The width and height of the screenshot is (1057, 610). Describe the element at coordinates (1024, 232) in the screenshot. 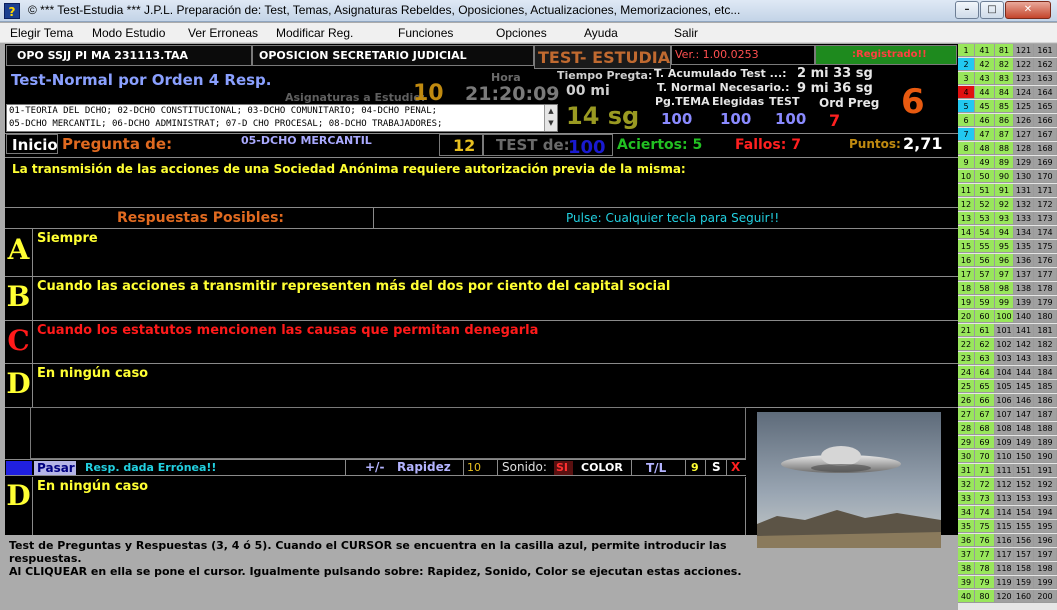

I see `grid-cell: 134` at that location.